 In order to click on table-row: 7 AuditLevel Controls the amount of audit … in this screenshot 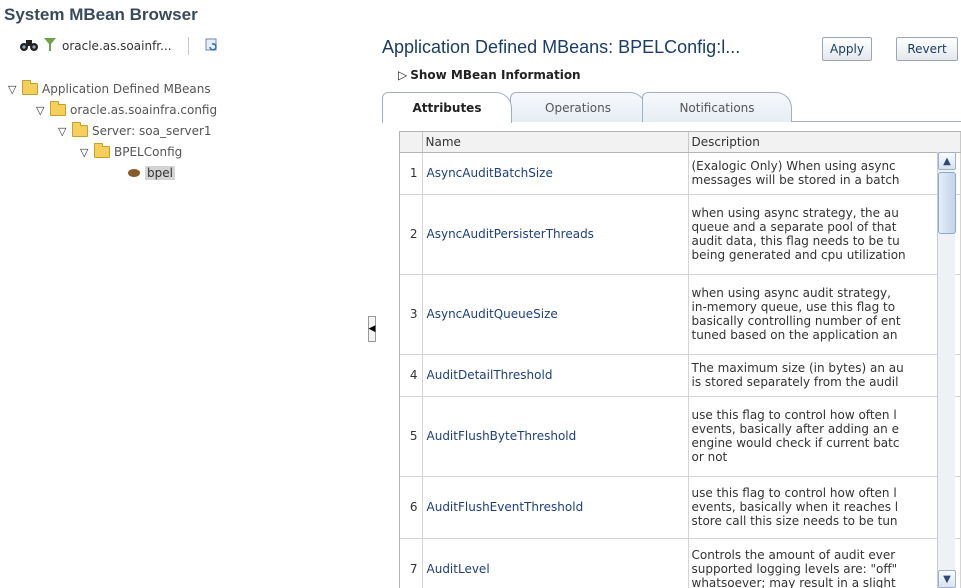, I will do `click(680, 563)`.